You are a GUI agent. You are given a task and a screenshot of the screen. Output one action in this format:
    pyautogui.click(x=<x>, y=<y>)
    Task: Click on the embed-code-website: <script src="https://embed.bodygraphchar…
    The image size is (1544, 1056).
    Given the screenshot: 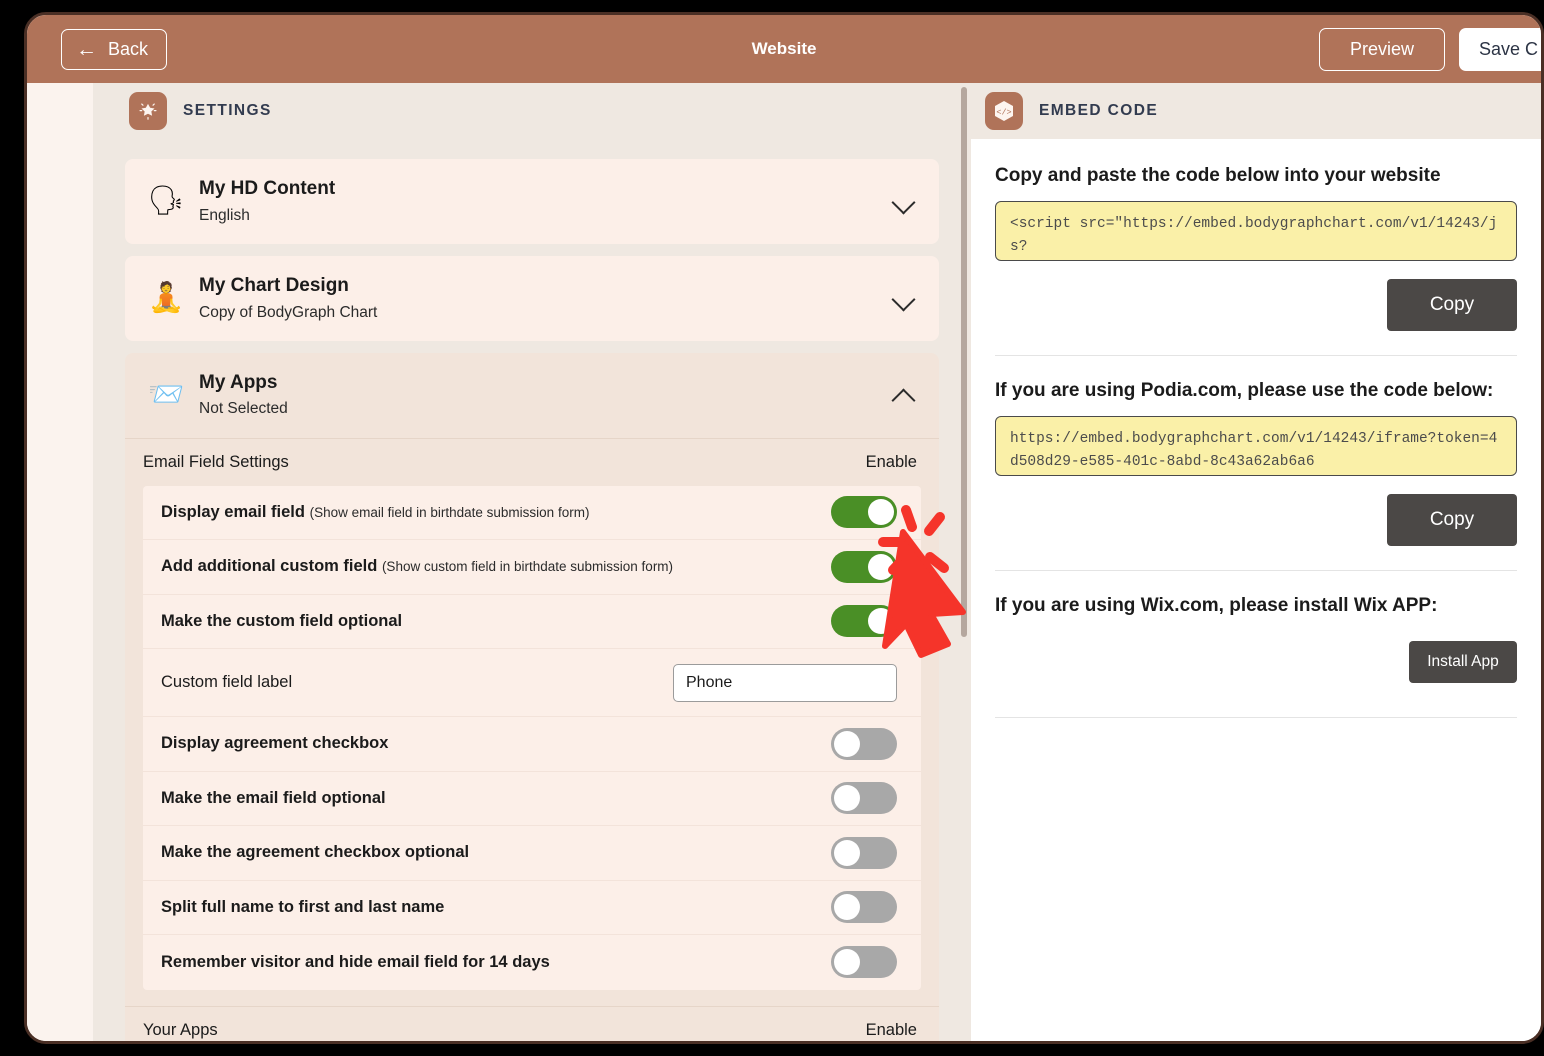 What is the action you would take?
    pyautogui.click(x=1256, y=231)
    